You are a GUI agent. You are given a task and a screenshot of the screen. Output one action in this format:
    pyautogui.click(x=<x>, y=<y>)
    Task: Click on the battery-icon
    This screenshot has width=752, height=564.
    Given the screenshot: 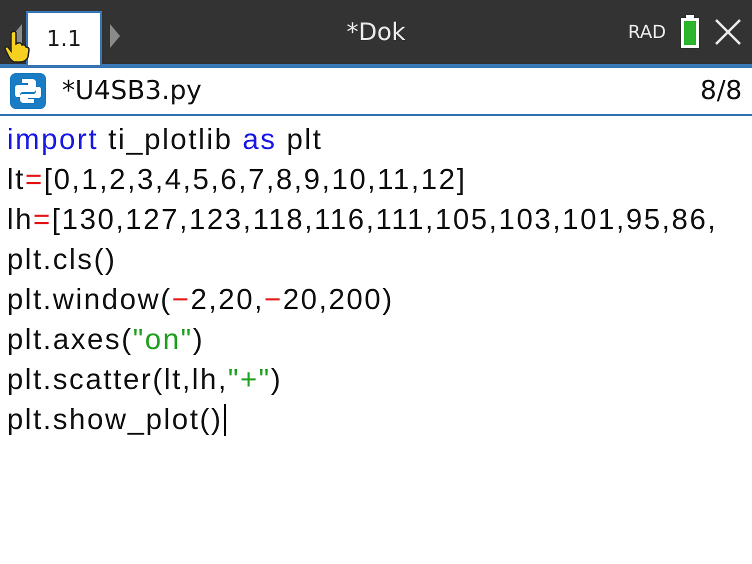 What is the action you would take?
    pyautogui.click(x=690, y=32)
    